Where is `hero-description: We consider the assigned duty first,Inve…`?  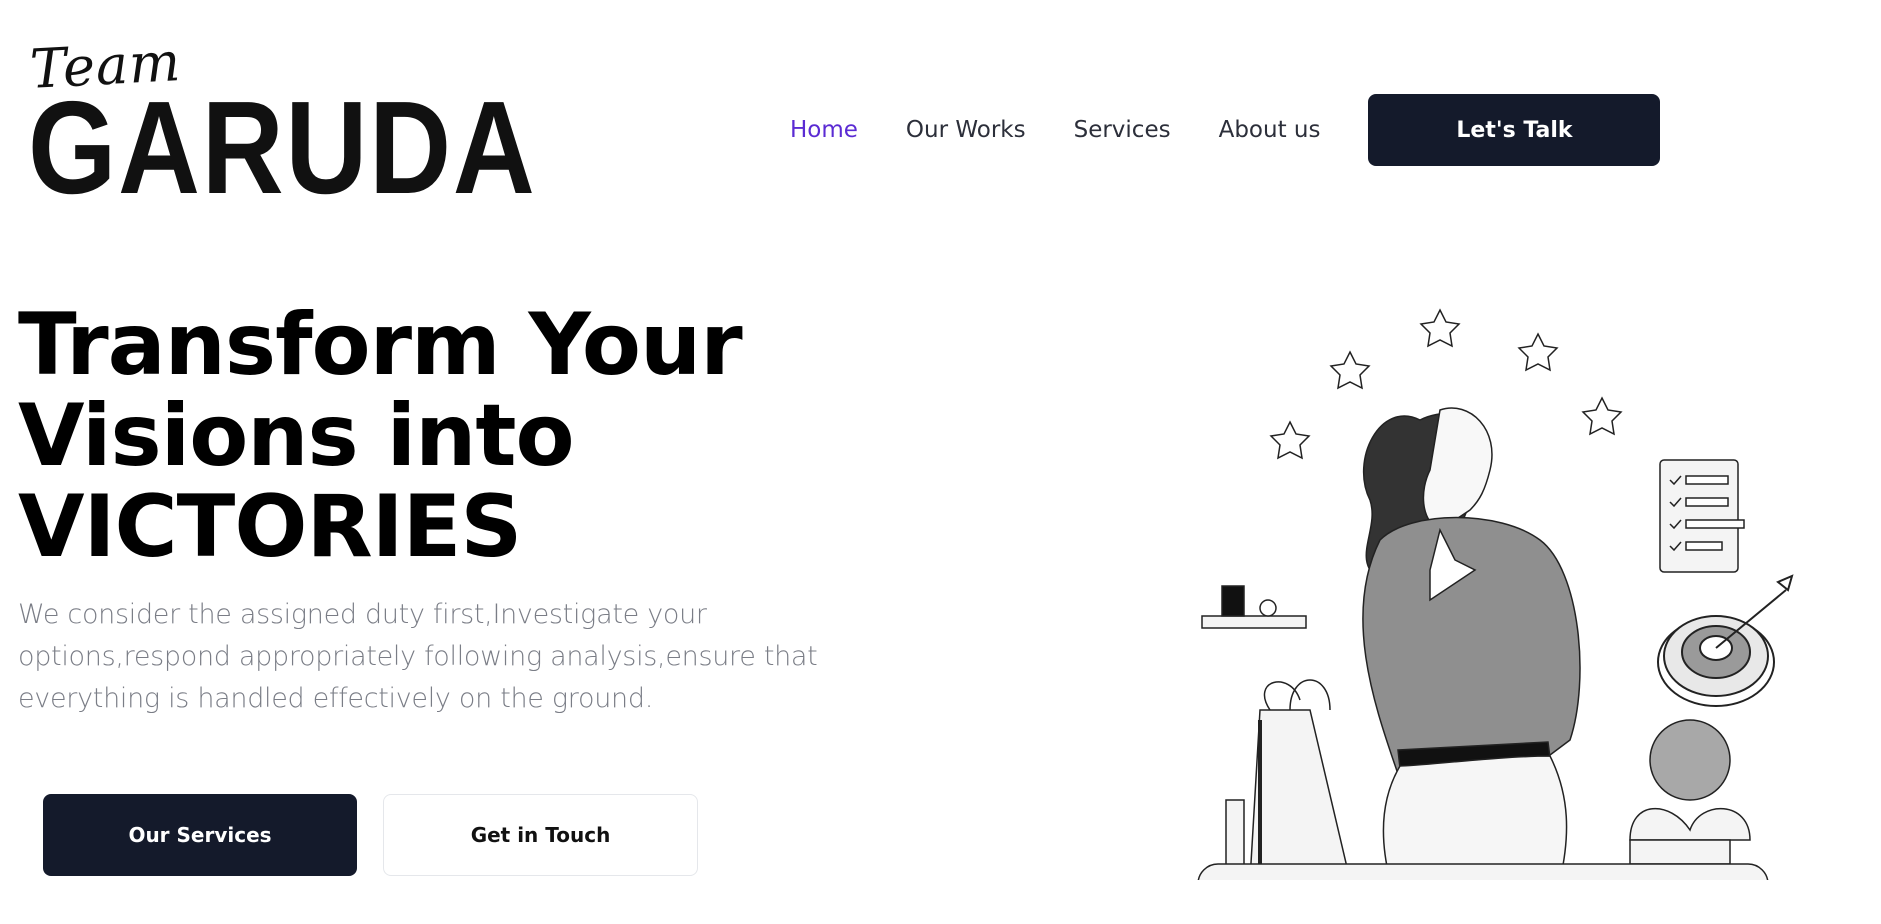
hero-description: We consider the assigned duty first,Inve… is located at coordinates (418, 656).